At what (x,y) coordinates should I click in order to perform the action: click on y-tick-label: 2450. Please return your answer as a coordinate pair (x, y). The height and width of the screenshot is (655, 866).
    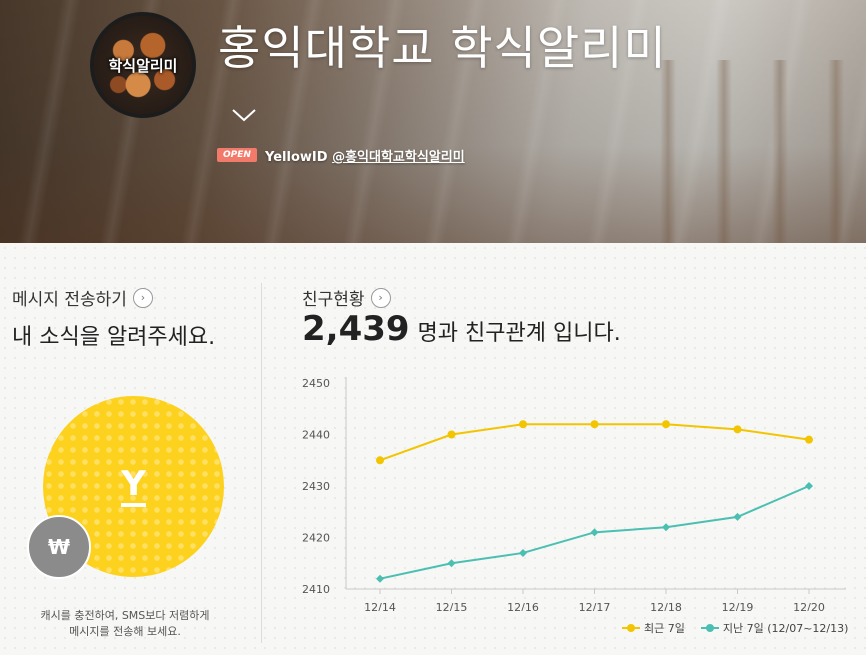
    Looking at the image, I should click on (316, 383).